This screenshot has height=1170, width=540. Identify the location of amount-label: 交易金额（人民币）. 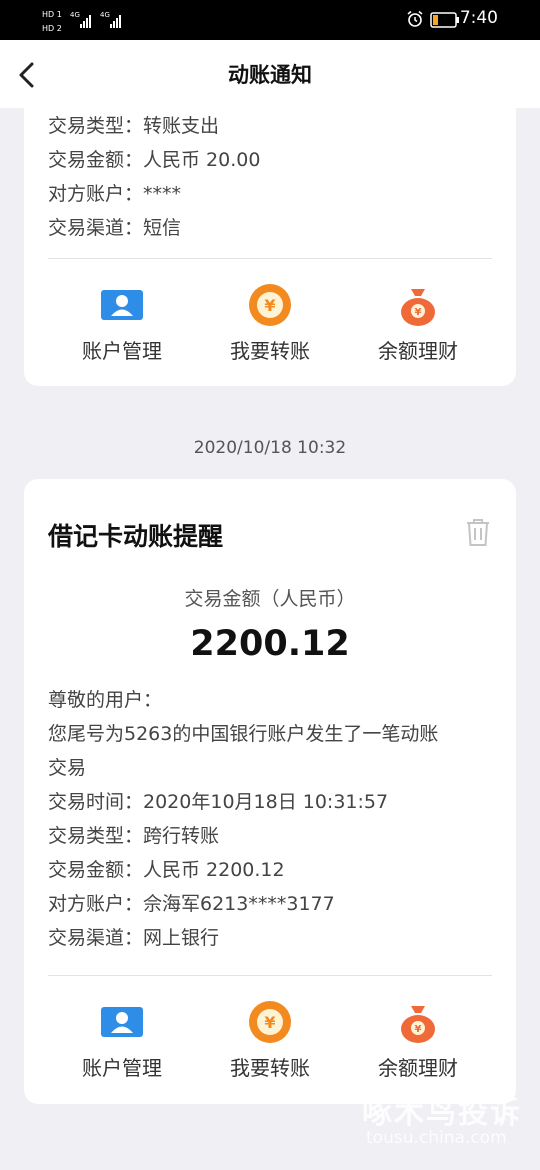
(270, 599).